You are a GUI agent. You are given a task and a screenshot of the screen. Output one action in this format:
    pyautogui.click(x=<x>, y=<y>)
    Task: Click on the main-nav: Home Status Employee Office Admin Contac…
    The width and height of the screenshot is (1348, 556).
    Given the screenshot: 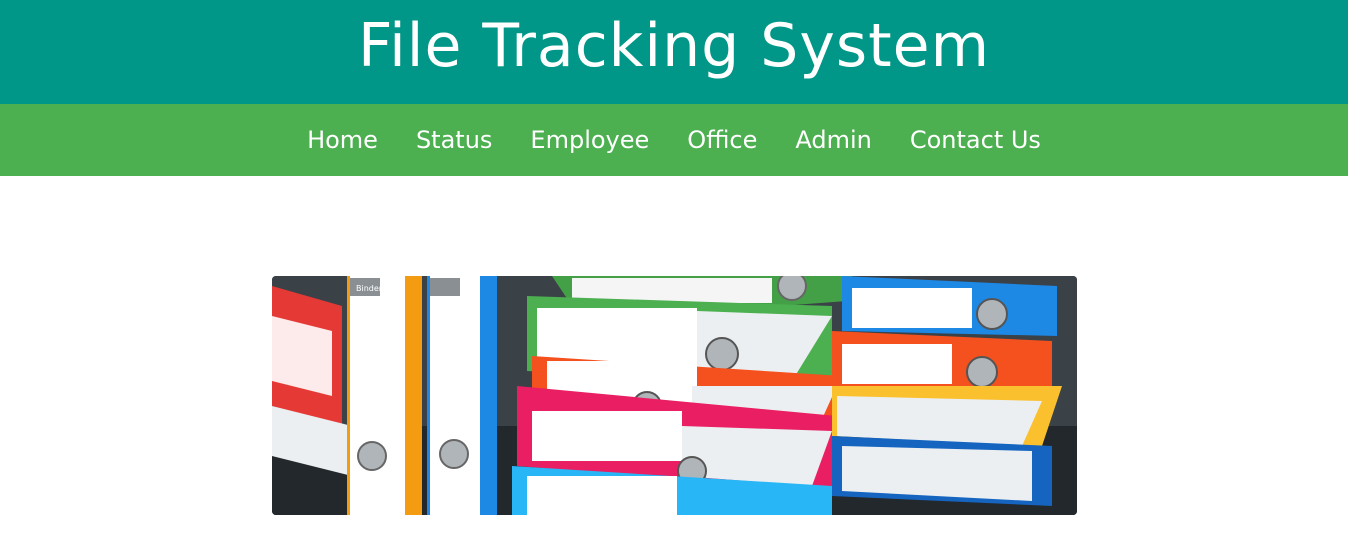 What is the action you would take?
    pyautogui.click(x=674, y=140)
    